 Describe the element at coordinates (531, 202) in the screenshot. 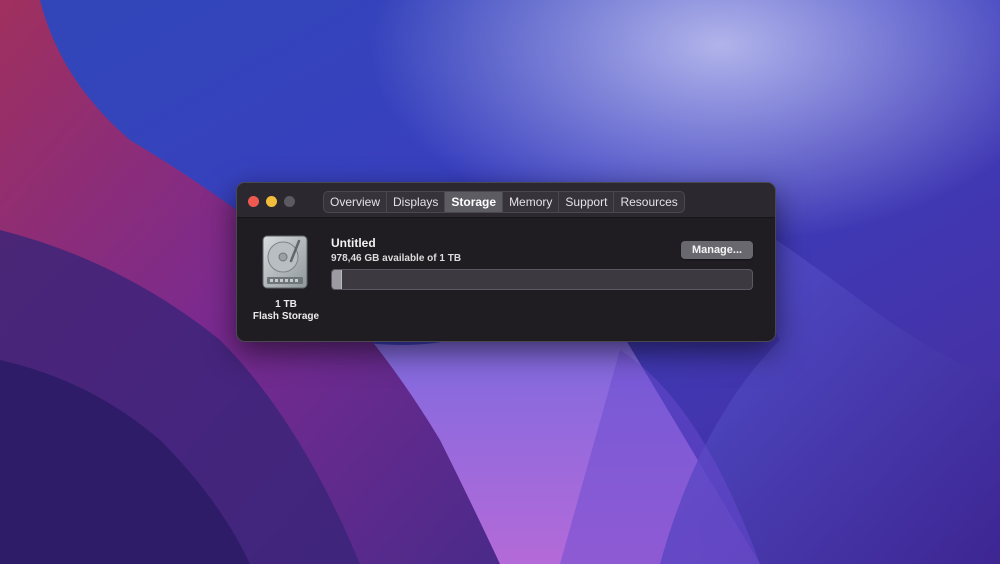

I see `tab-memory: Memory` at that location.